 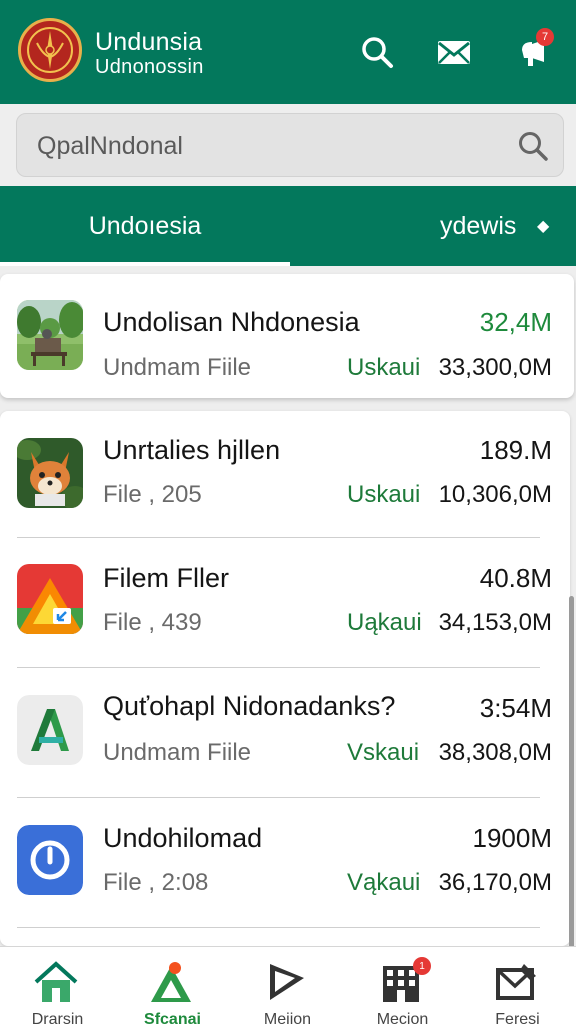 What do you see at coordinates (149, 42) in the screenshot?
I see `app-title: Undunsia` at bounding box center [149, 42].